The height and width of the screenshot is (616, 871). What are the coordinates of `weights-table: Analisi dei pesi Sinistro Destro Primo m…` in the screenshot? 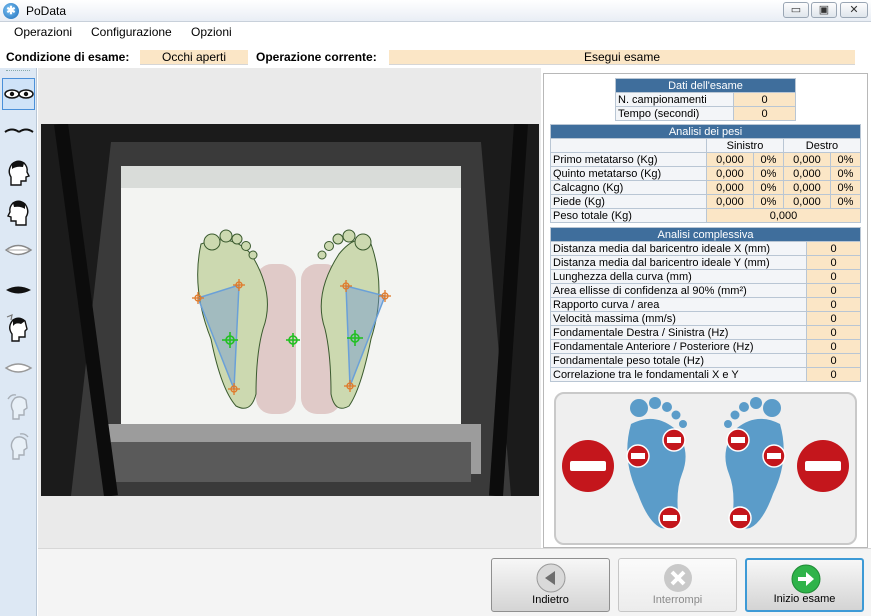 It's located at (706, 173).